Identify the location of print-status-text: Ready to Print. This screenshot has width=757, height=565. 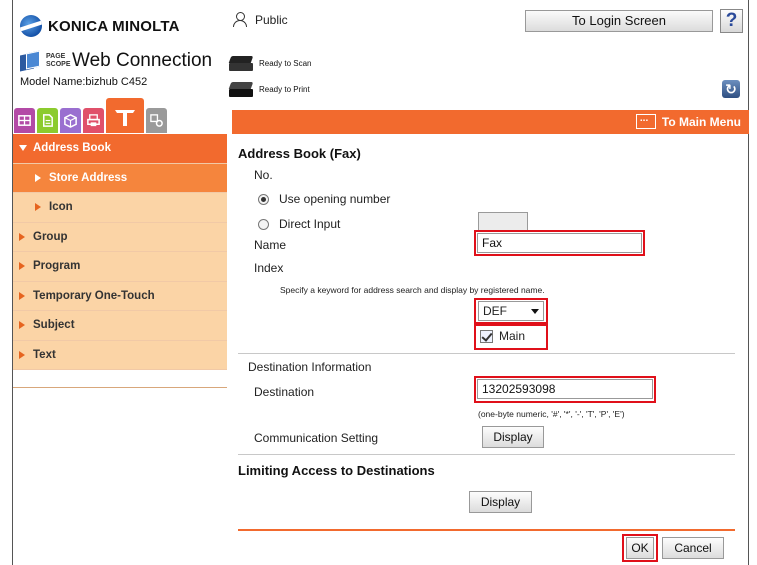
(284, 89).